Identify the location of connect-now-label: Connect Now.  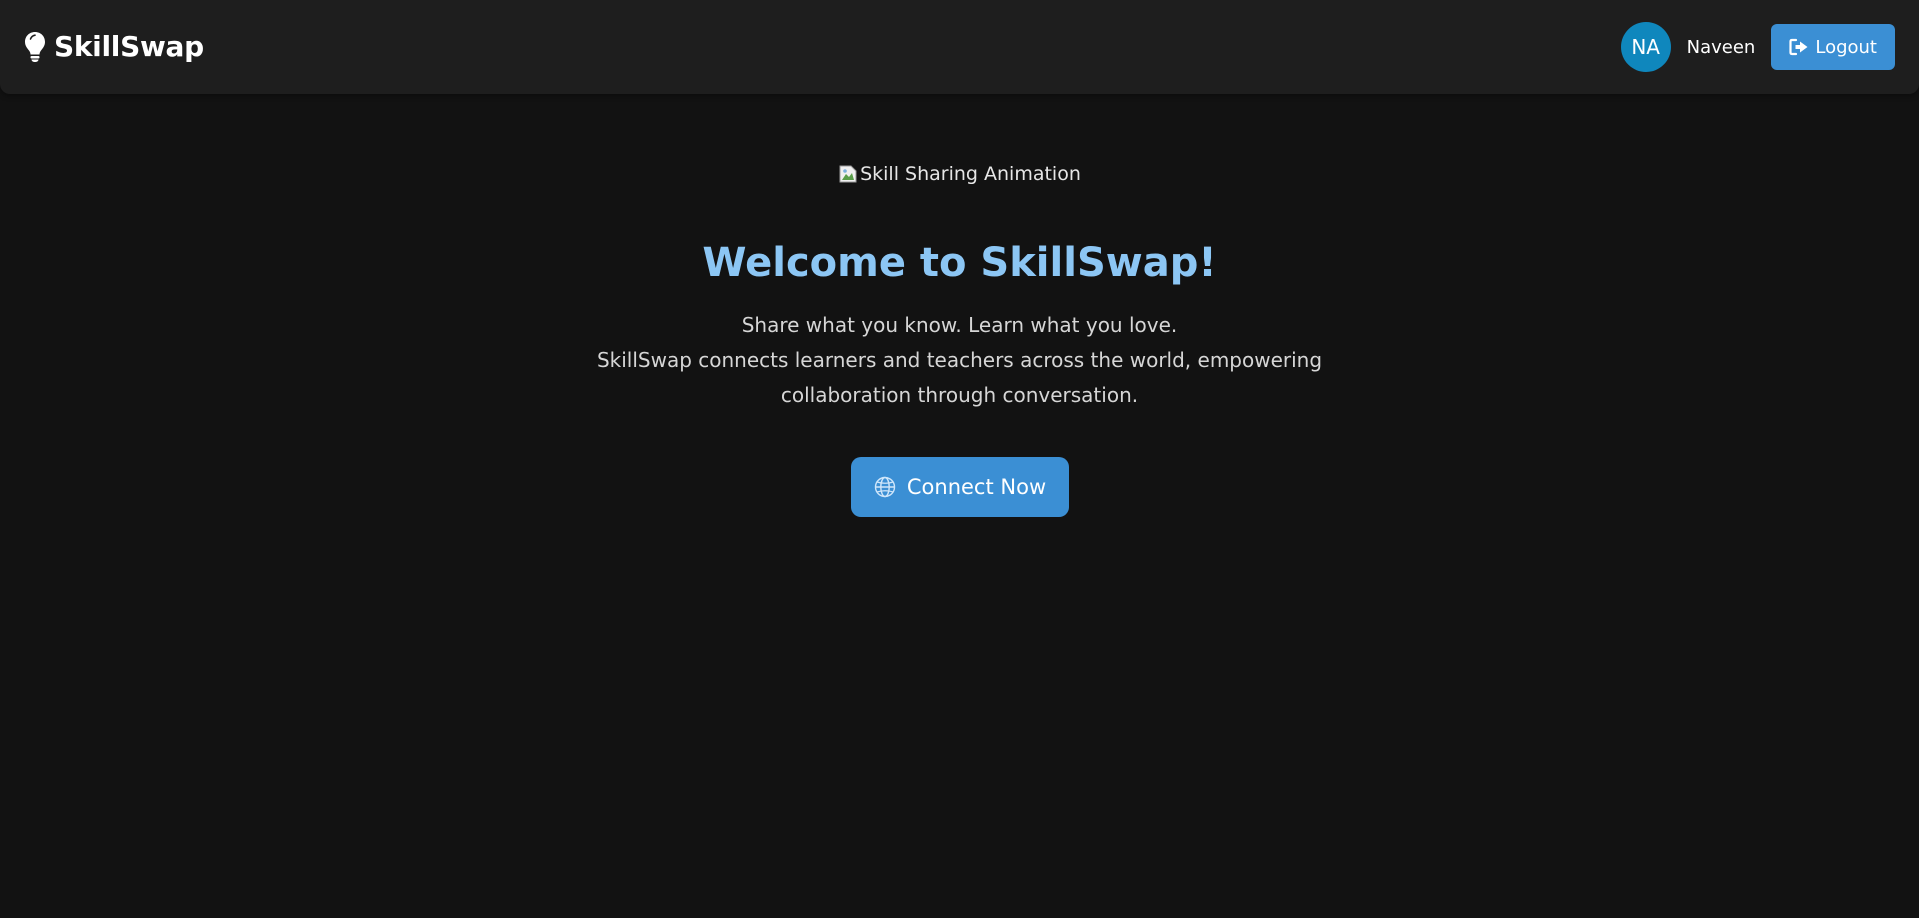
(976, 487).